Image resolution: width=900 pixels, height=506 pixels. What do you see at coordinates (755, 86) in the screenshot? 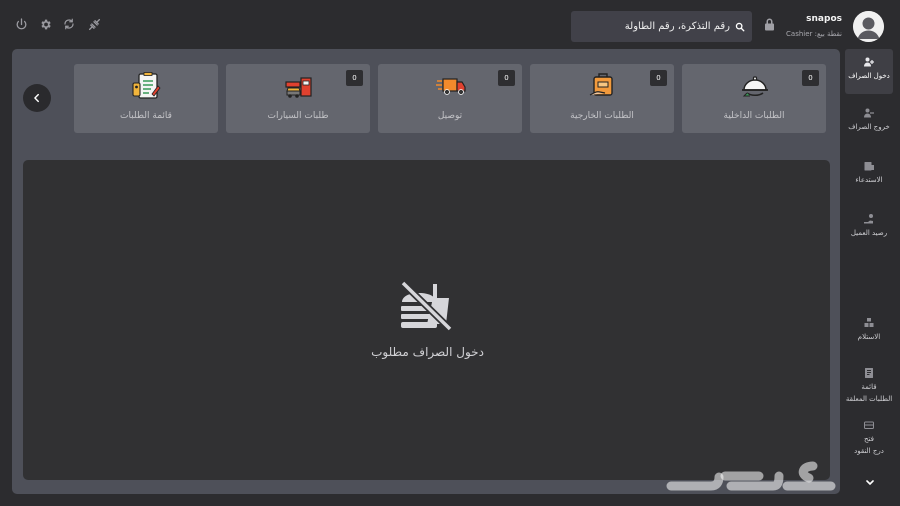
I see `food-cloche-icon` at bounding box center [755, 86].